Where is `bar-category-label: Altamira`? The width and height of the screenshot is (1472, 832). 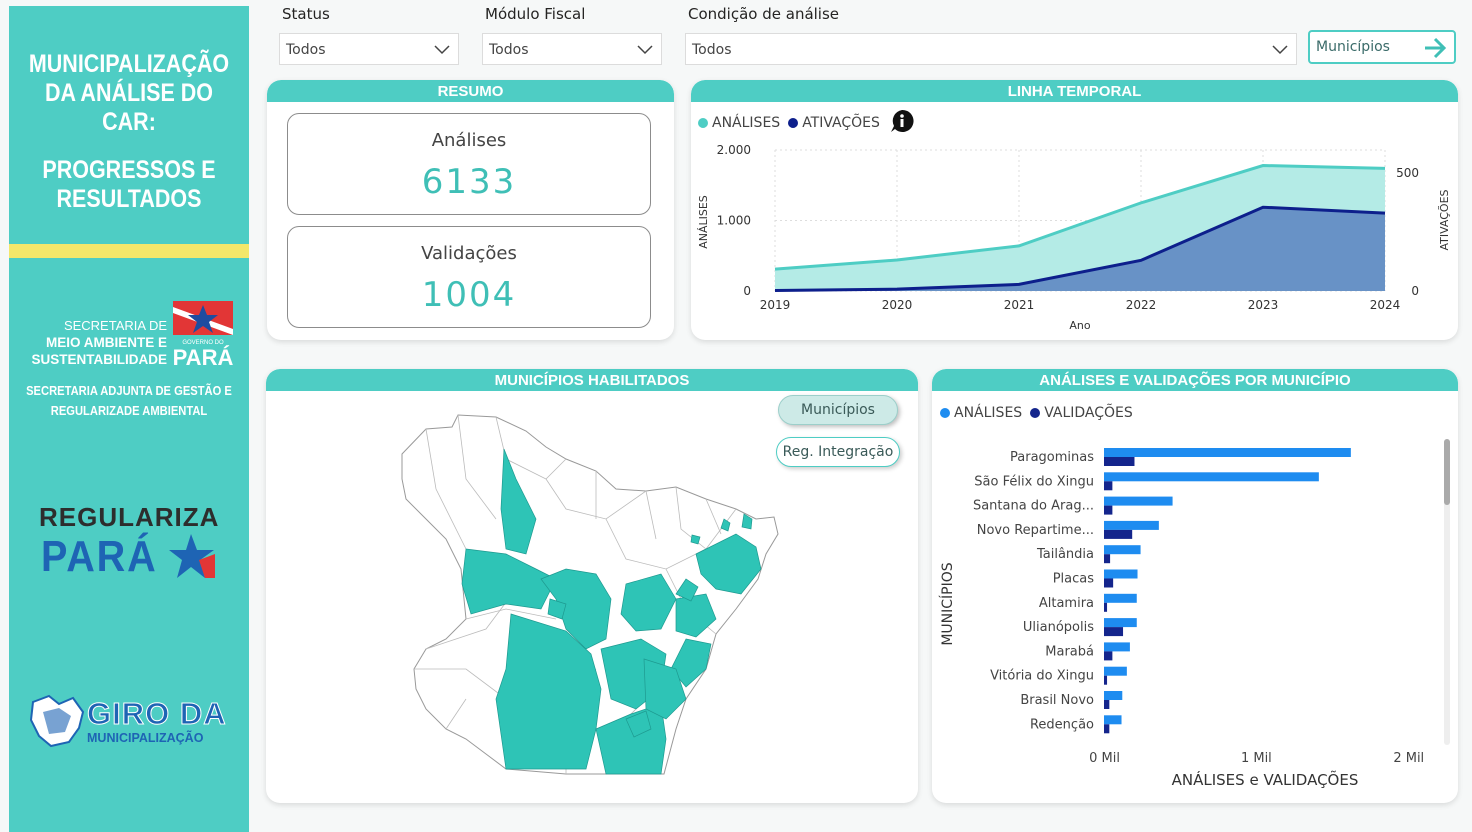
bar-category-label: Altamira is located at coordinates (1066, 603).